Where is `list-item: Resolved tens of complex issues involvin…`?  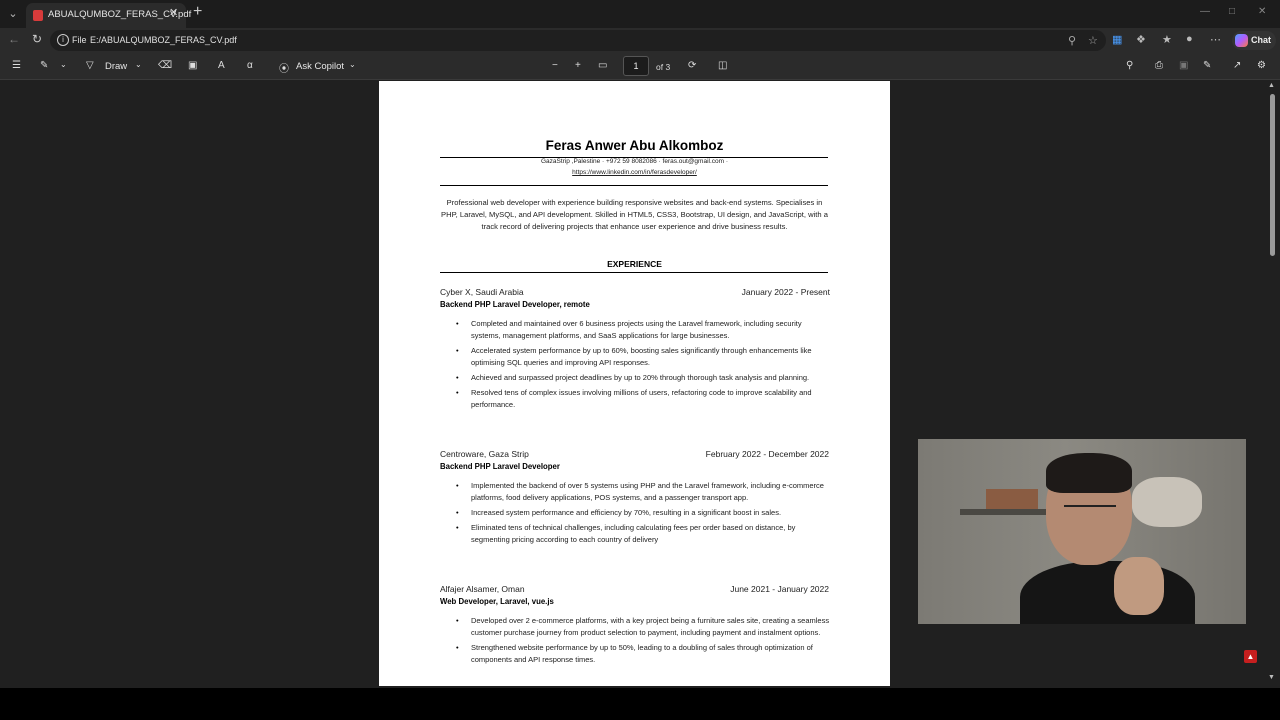
list-item: Resolved tens of complex issues involvin… is located at coordinates (643, 399).